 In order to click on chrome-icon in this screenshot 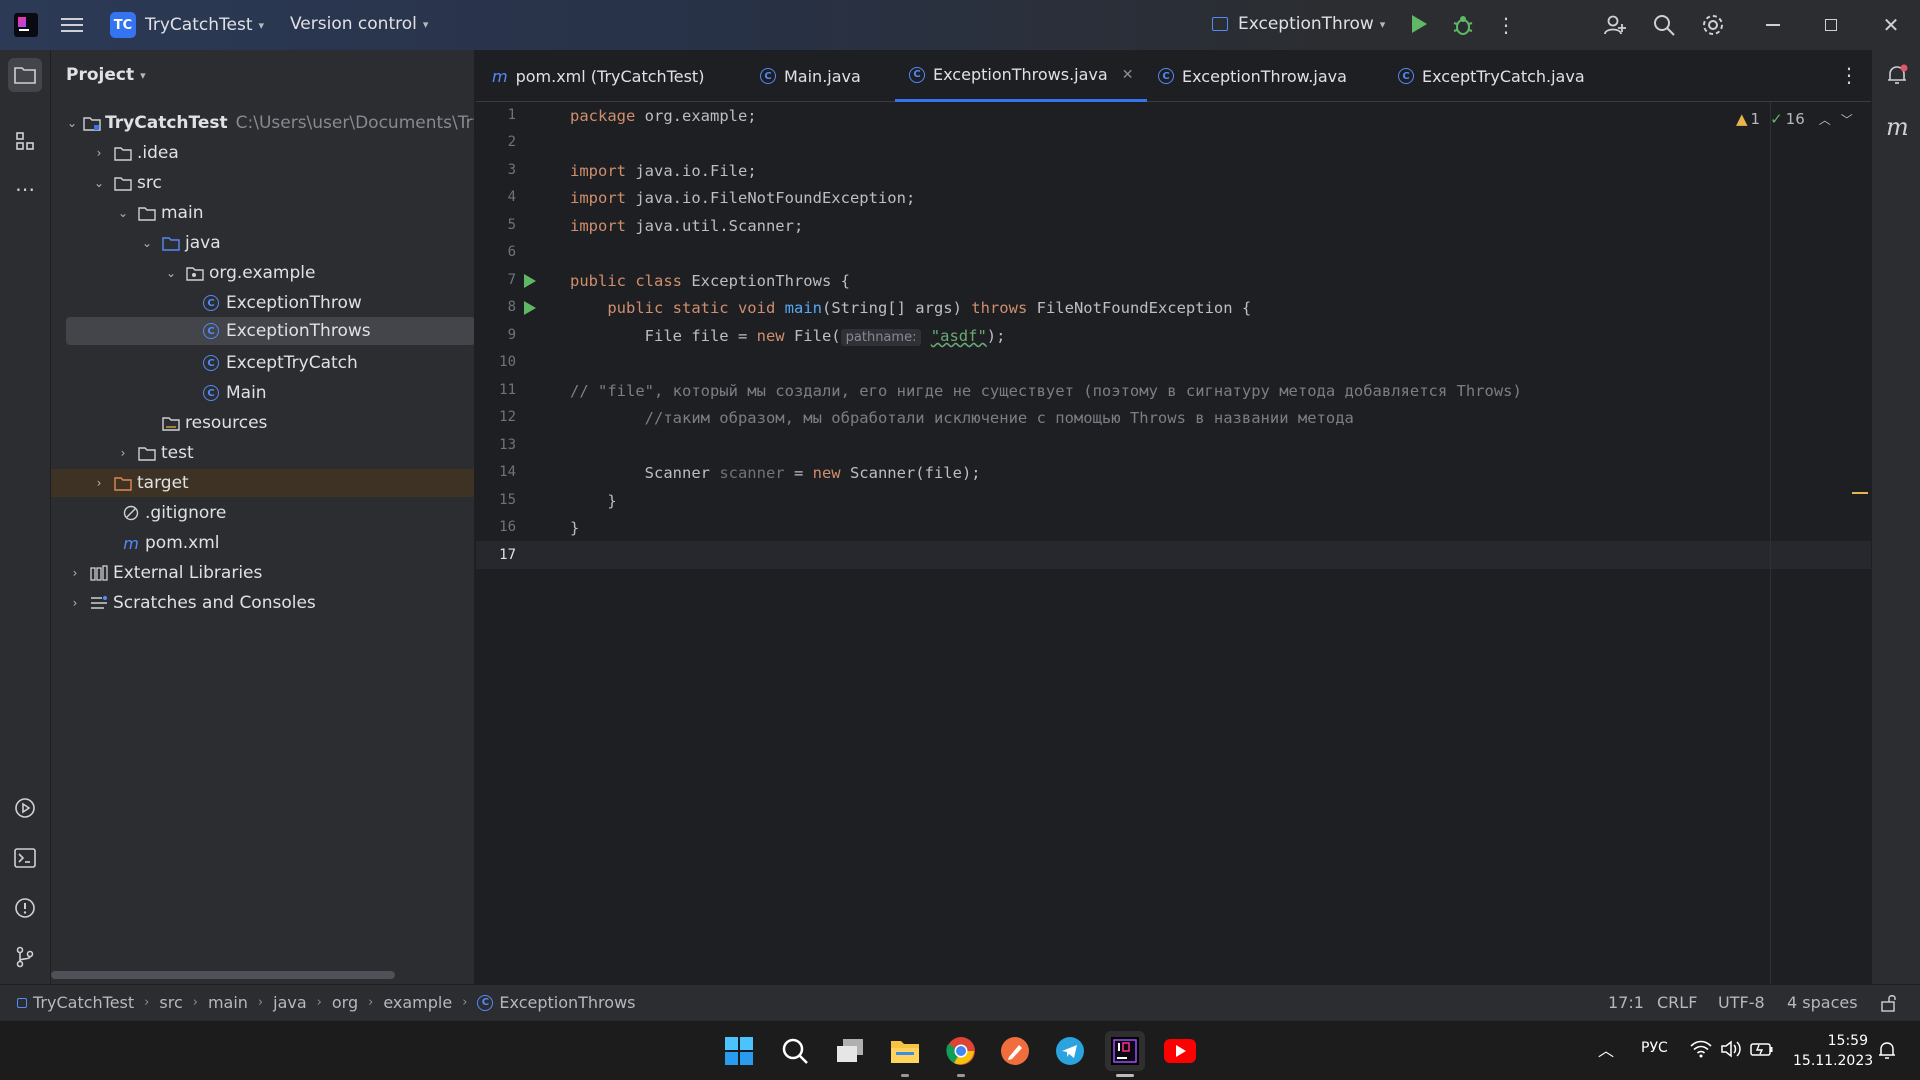, I will do `click(961, 1054)`.